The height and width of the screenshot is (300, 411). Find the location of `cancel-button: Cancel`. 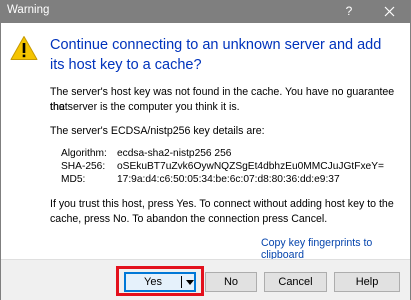

cancel-button: Cancel is located at coordinates (295, 282).